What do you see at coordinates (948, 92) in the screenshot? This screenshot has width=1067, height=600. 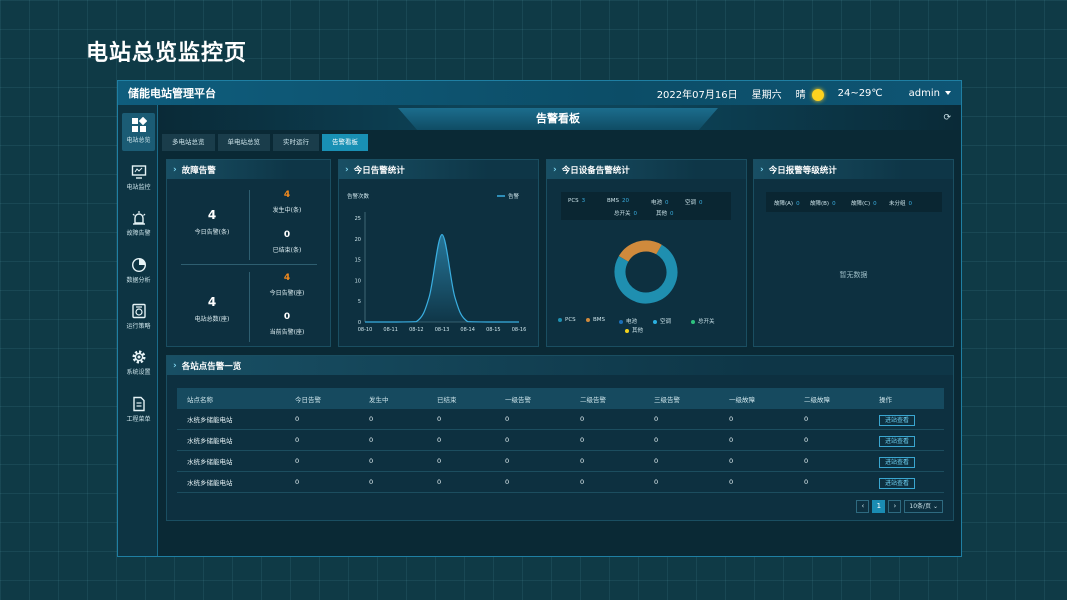 I see `chevron-down-icon` at bounding box center [948, 92].